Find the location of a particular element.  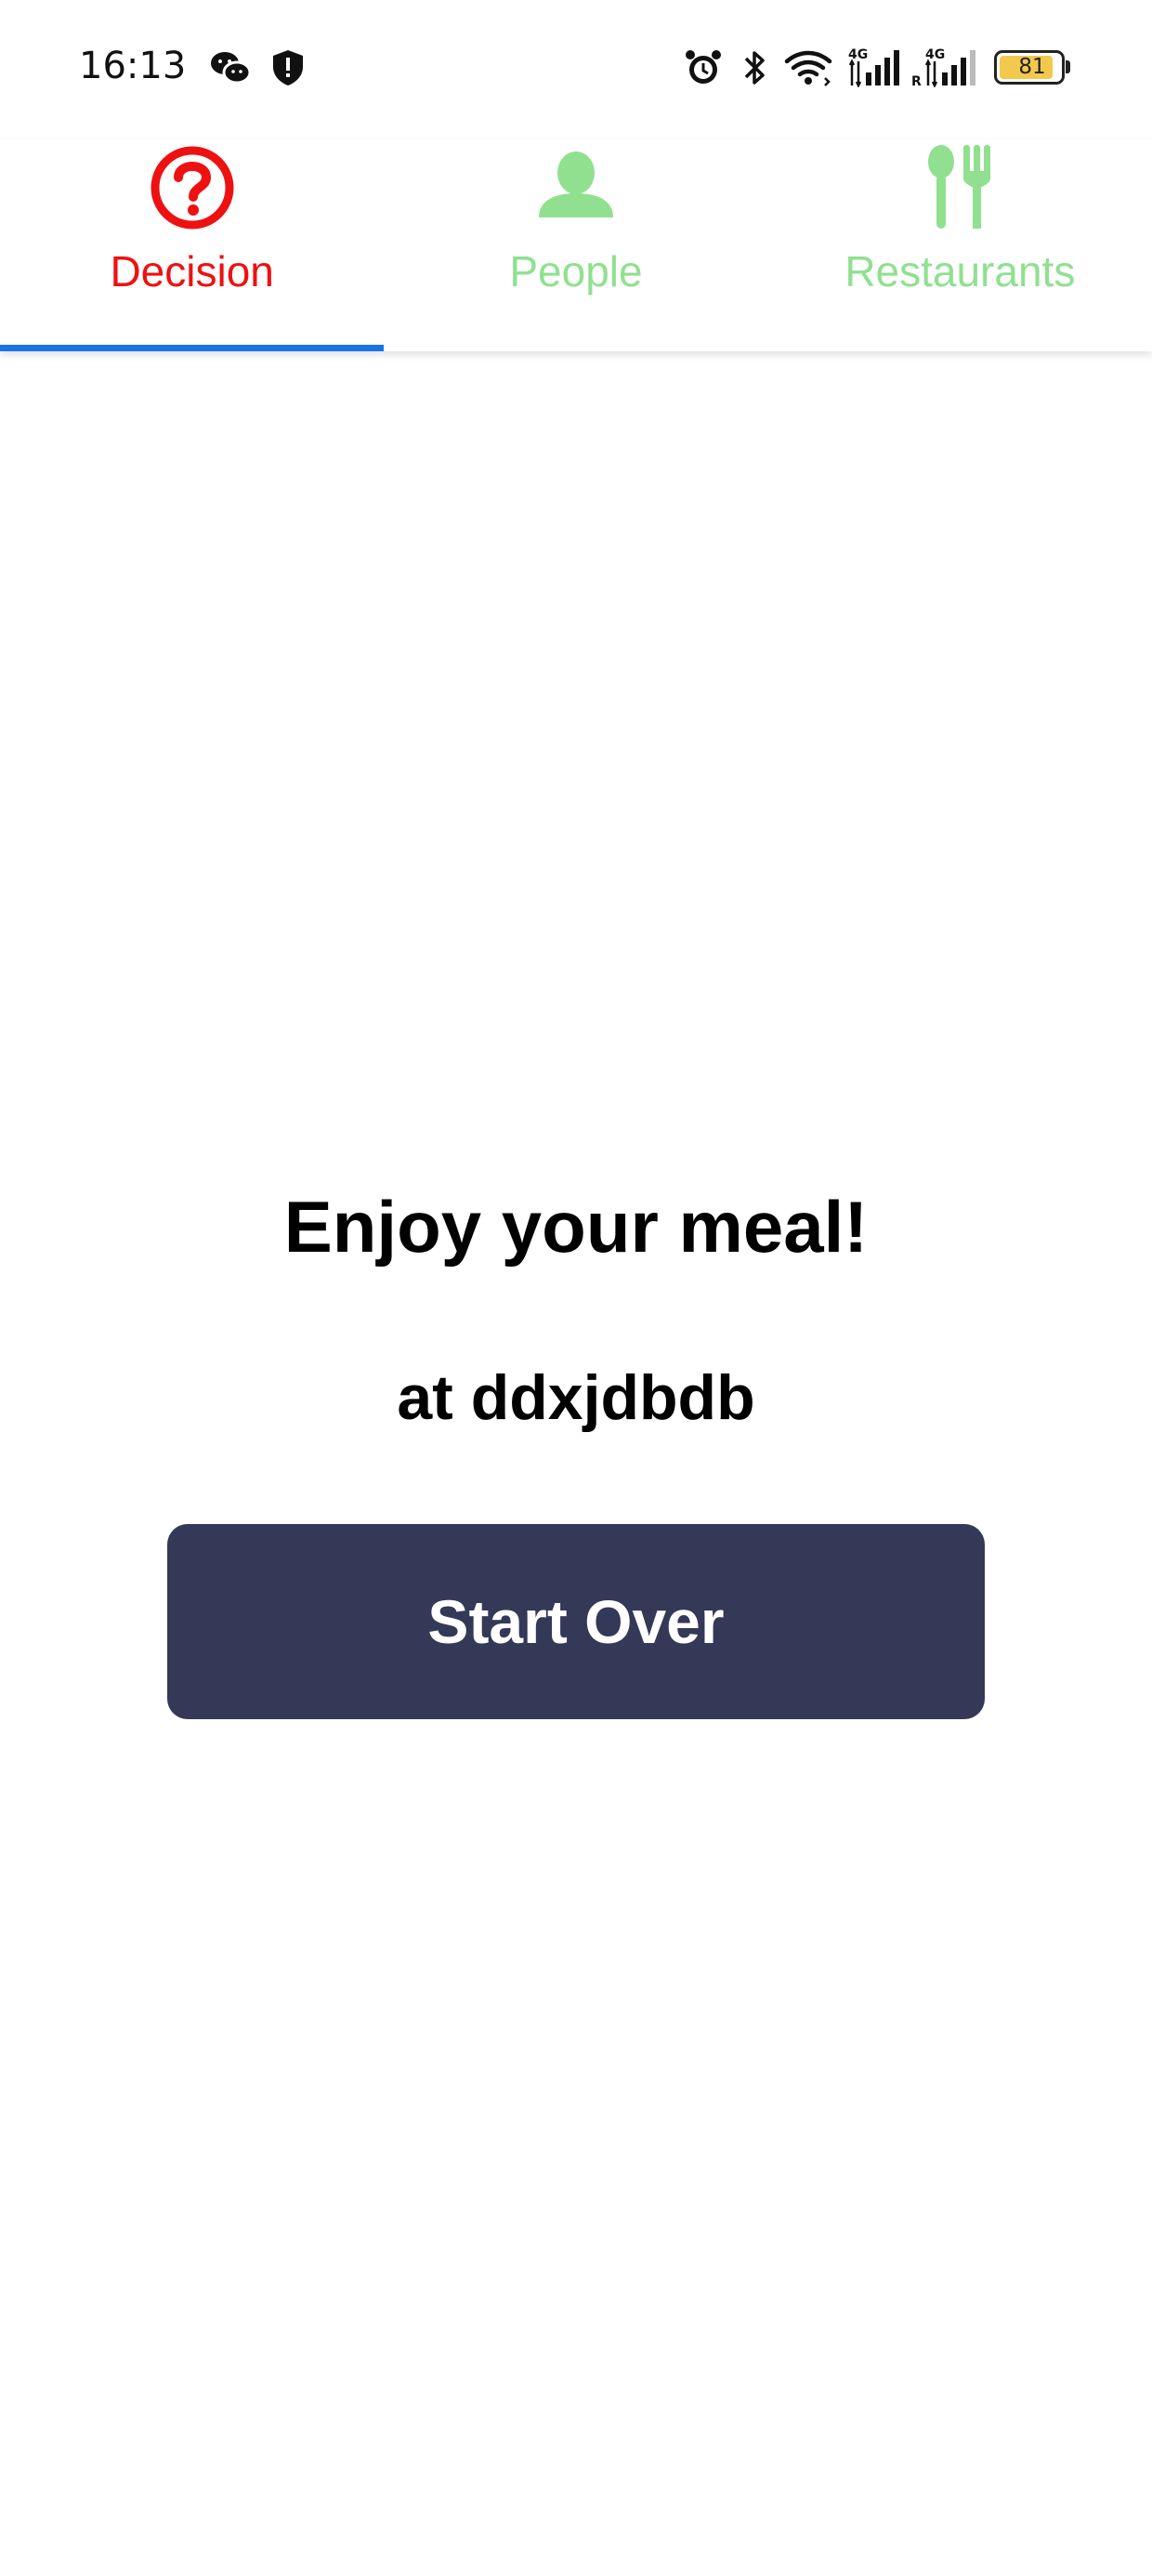

active-tab-indicator is located at coordinates (192, 348).